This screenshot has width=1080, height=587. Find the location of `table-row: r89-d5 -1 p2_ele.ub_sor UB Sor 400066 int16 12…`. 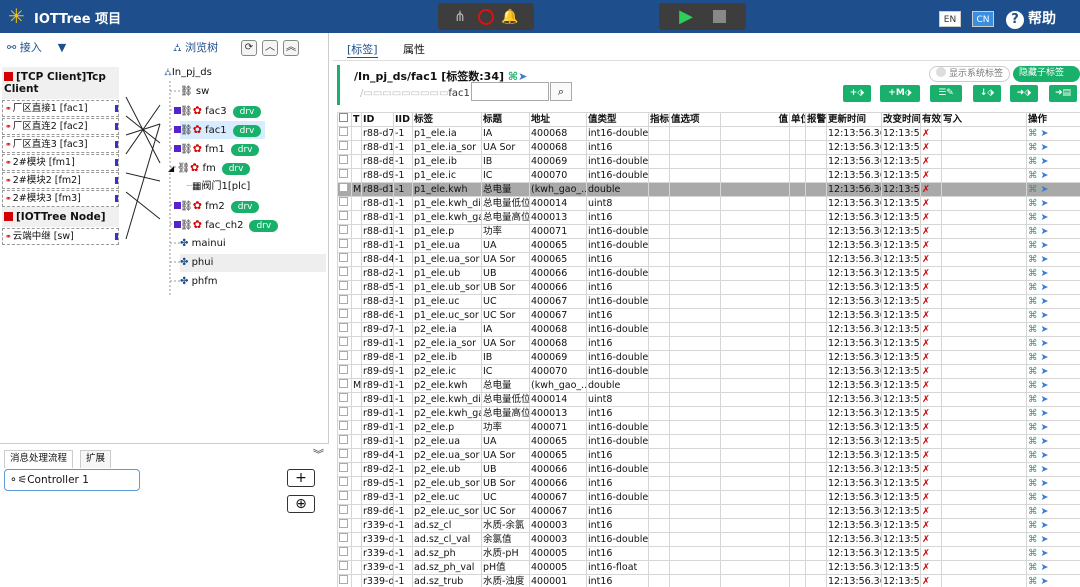

table-row: r89-d5 -1 p2_ele.ub_sor UB Sor 400066 int16 12… is located at coordinates (708, 483).